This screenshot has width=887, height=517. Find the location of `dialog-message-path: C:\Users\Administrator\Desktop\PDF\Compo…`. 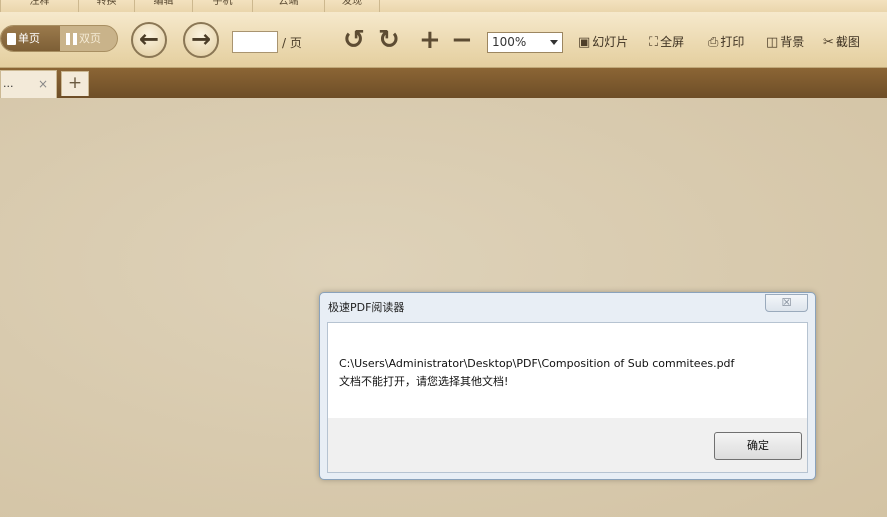

dialog-message-path: C:\Users\Administrator\Desktop\PDF\Compo… is located at coordinates (537, 363).